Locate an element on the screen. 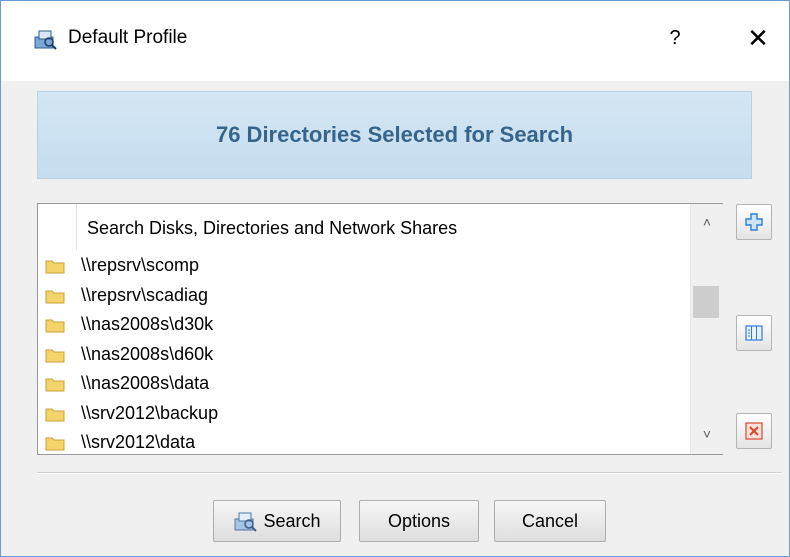  scroll-down-button: ˅ is located at coordinates (707, 436).